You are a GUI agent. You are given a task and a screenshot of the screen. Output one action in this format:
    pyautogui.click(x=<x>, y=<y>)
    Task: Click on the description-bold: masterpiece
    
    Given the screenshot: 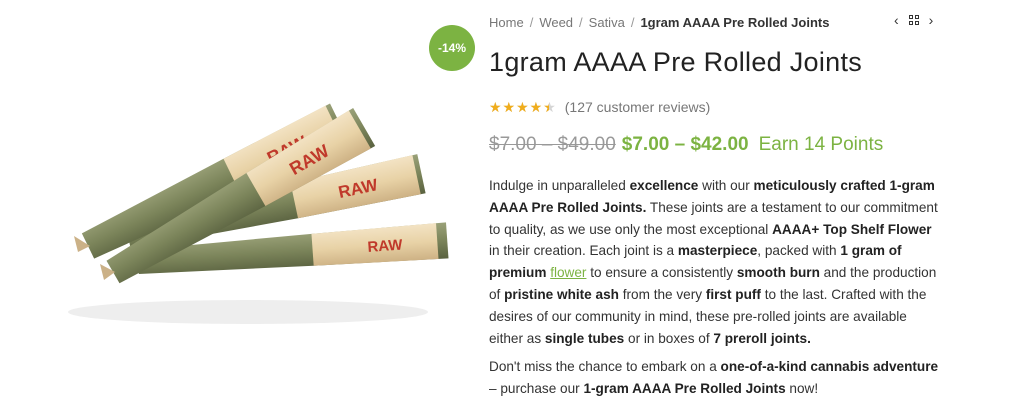 What is the action you would take?
    pyautogui.click(x=717, y=251)
    